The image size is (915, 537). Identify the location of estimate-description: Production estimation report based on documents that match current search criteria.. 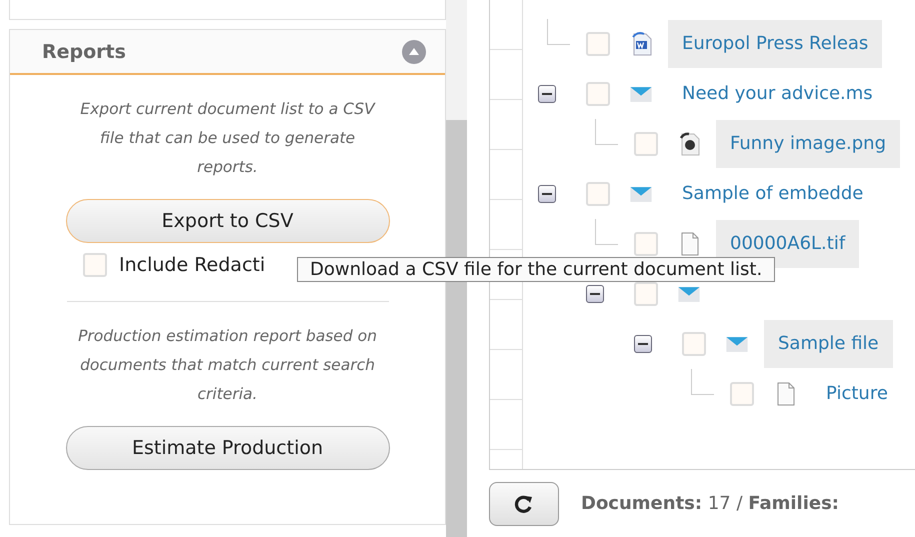
(227, 365).